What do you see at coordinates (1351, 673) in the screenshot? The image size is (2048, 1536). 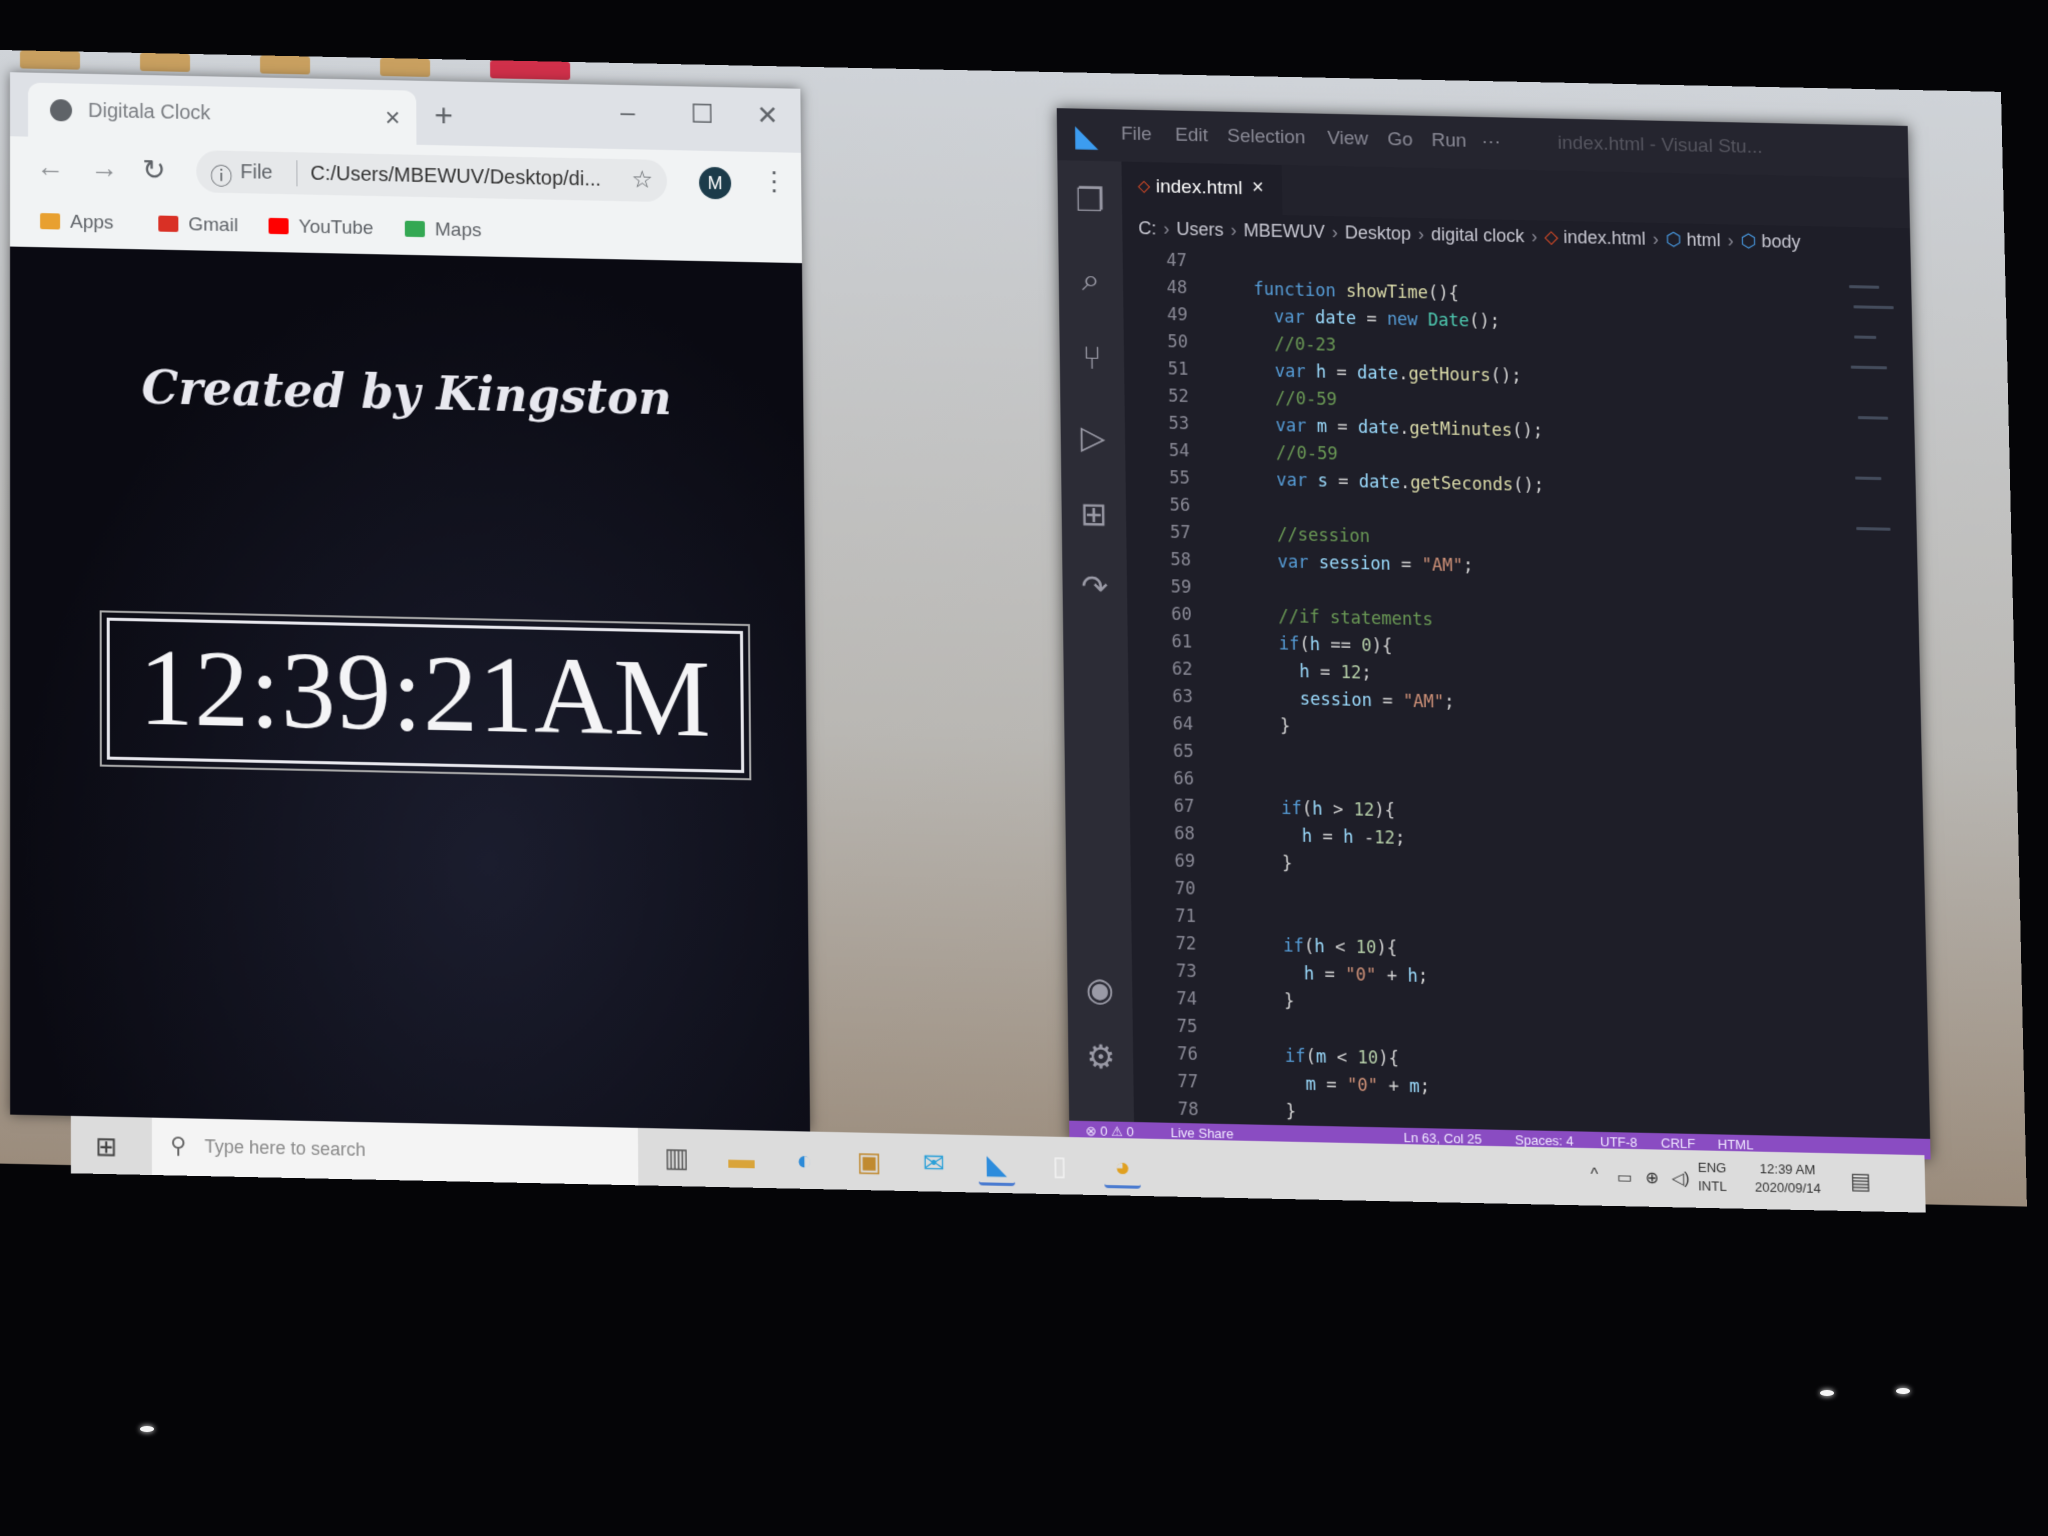 I see `code-token: 12` at bounding box center [1351, 673].